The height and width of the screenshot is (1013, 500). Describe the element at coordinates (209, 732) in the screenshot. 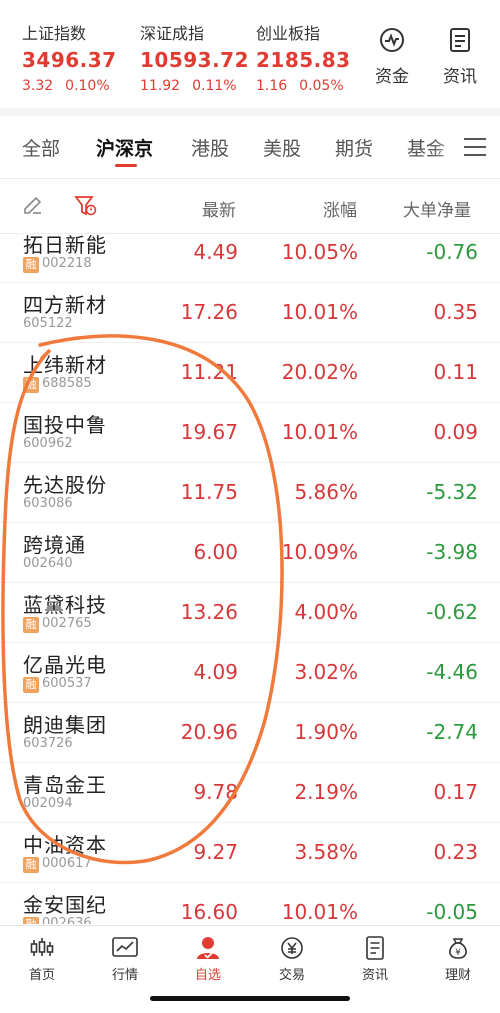

I see `latest-price: 20.96` at that location.